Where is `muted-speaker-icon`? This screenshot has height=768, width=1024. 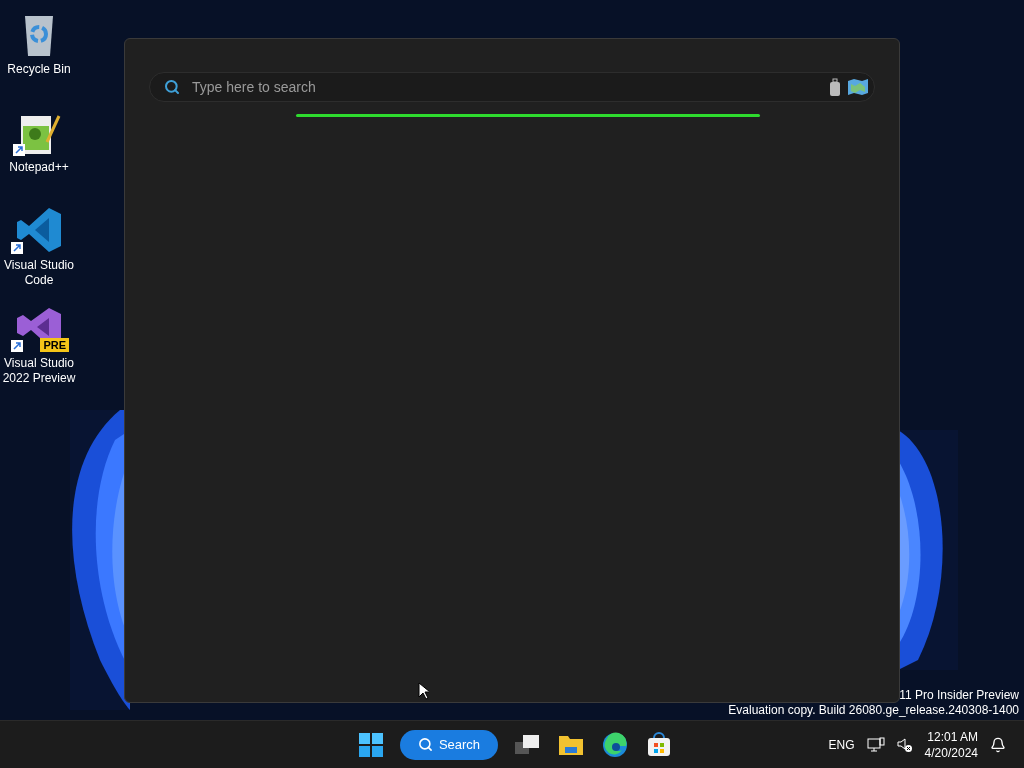
muted-speaker-icon is located at coordinates (904, 744).